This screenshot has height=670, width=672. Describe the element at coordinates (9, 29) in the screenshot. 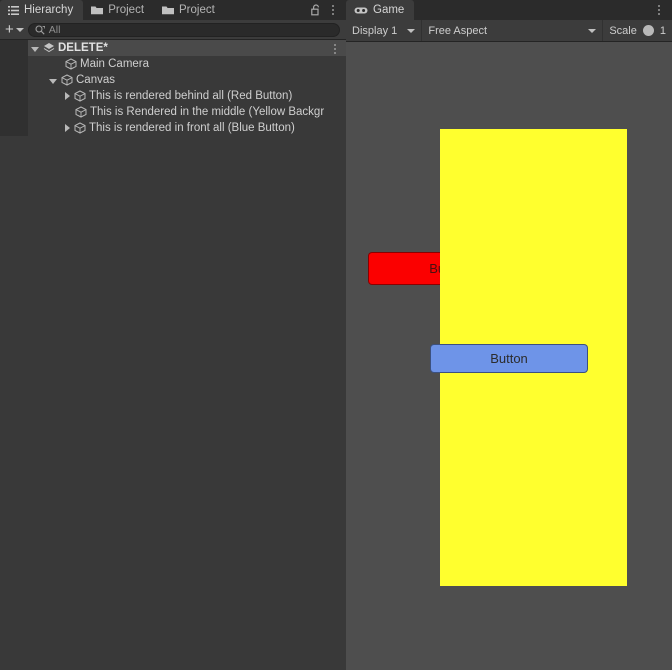

I see `add-gameobject-label: +` at that location.